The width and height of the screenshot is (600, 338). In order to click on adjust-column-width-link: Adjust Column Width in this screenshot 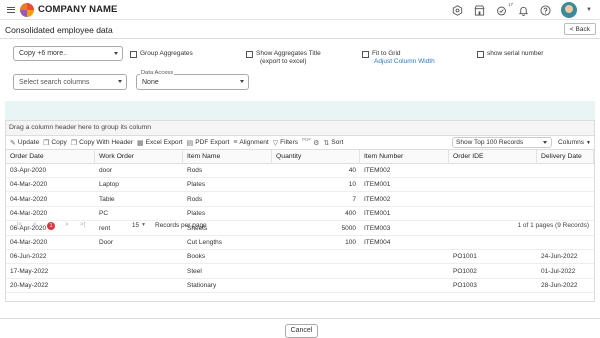, I will do `click(404, 61)`.